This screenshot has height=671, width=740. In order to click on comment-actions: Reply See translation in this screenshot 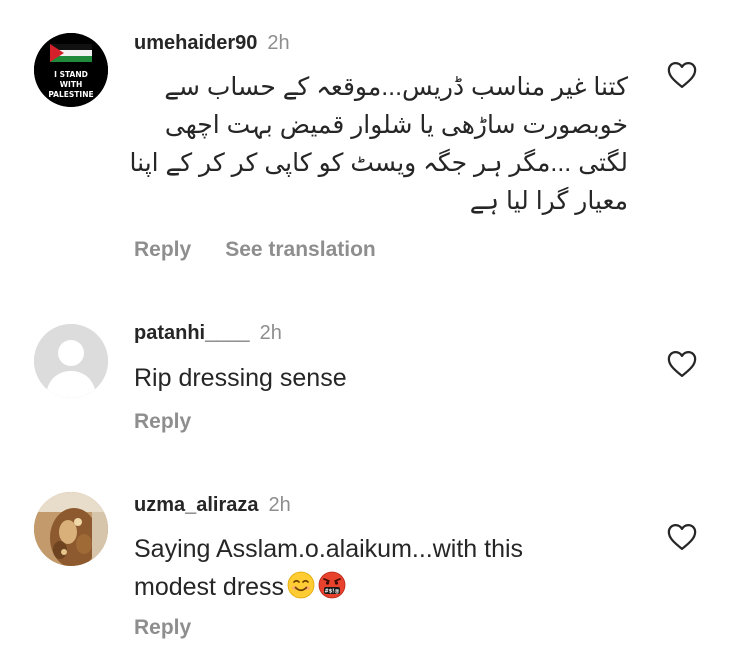, I will do `click(255, 250)`.